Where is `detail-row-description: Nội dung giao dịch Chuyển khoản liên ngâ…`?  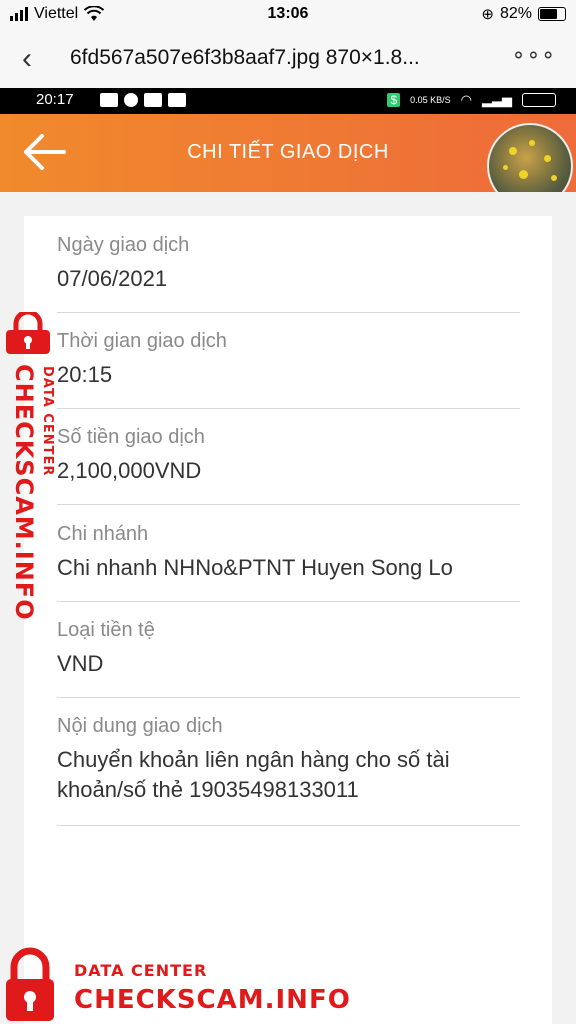 detail-row-description: Nội dung giao dịch Chuyển khoản liên ngâ… is located at coordinates (288, 769).